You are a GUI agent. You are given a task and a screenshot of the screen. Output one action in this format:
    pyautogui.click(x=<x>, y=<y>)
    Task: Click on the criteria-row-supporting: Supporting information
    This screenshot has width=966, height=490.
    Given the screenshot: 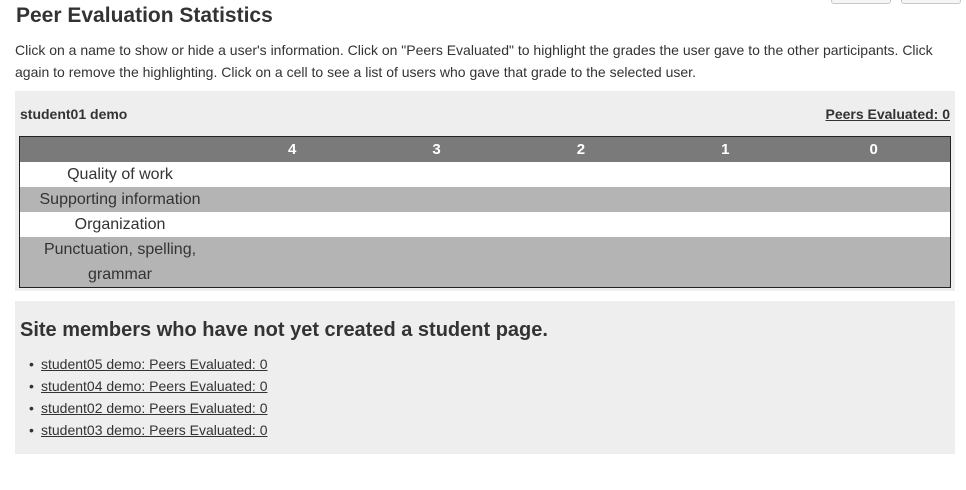 What is the action you would take?
    pyautogui.click(x=485, y=199)
    